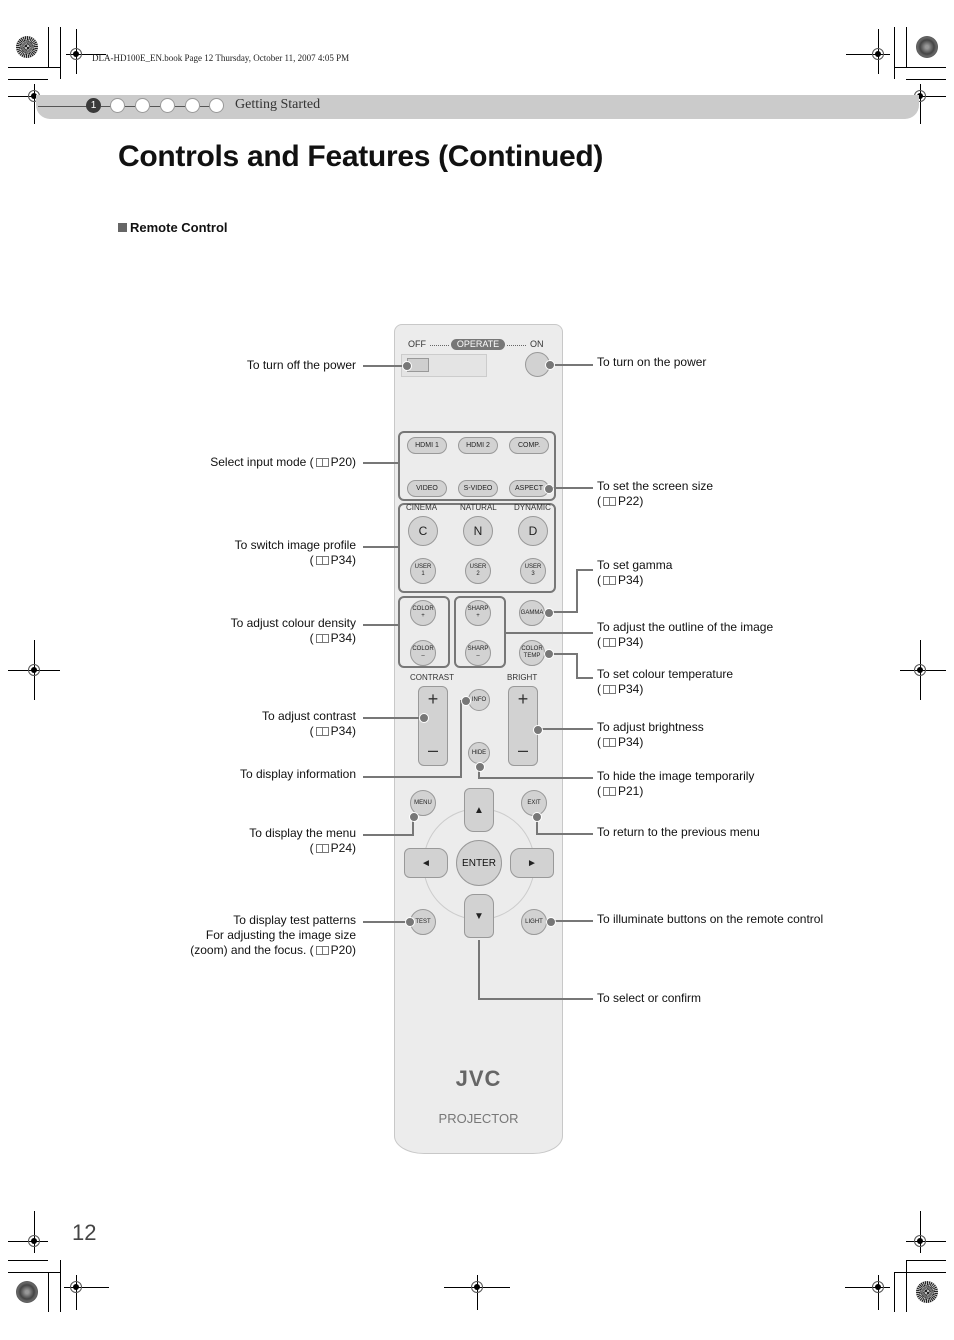 This screenshot has width=954, height=1340. What do you see at coordinates (427, 488) in the screenshot?
I see `video-button: VIDEO` at bounding box center [427, 488].